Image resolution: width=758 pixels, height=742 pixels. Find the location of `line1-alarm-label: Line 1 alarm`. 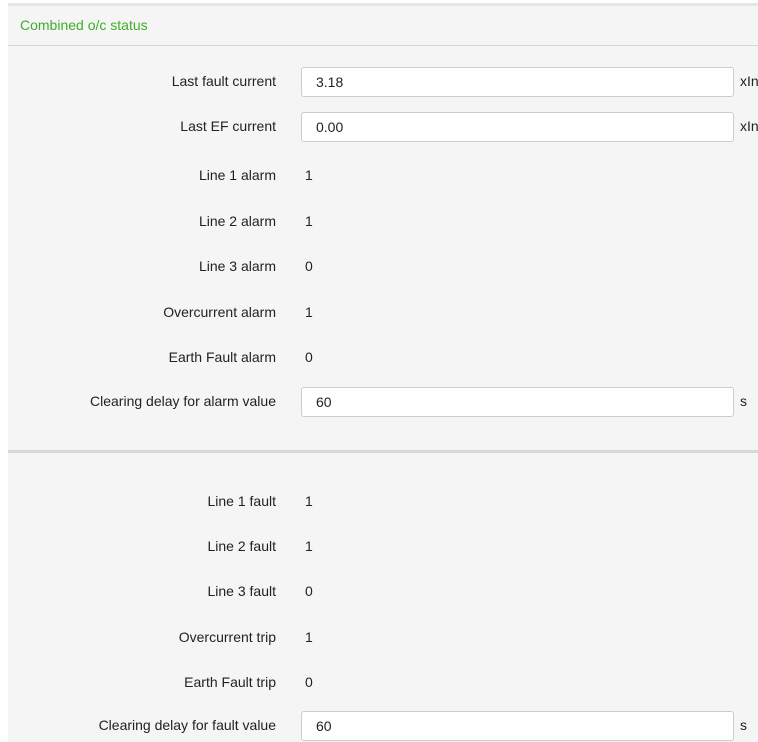

line1-alarm-label: Line 1 alarm is located at coordinates (237, 175).